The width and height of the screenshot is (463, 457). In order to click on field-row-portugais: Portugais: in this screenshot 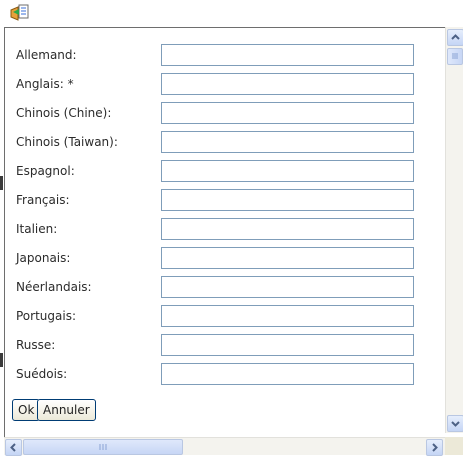, I will do `click(216, 316)`.